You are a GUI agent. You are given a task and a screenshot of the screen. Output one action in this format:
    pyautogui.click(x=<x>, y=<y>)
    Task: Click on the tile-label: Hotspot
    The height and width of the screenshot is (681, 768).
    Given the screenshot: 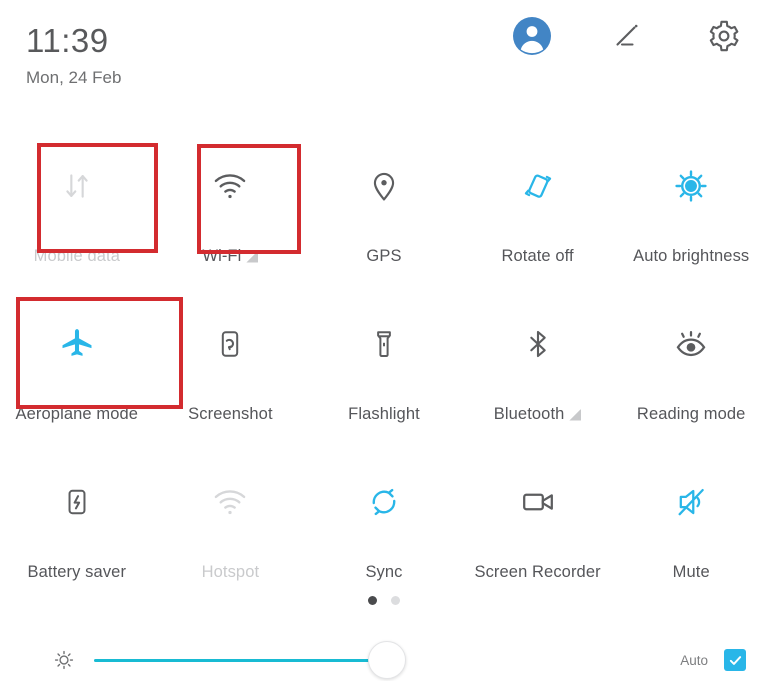 What is the action you would take?
    pyautogui.click(x=230, y=572)
    